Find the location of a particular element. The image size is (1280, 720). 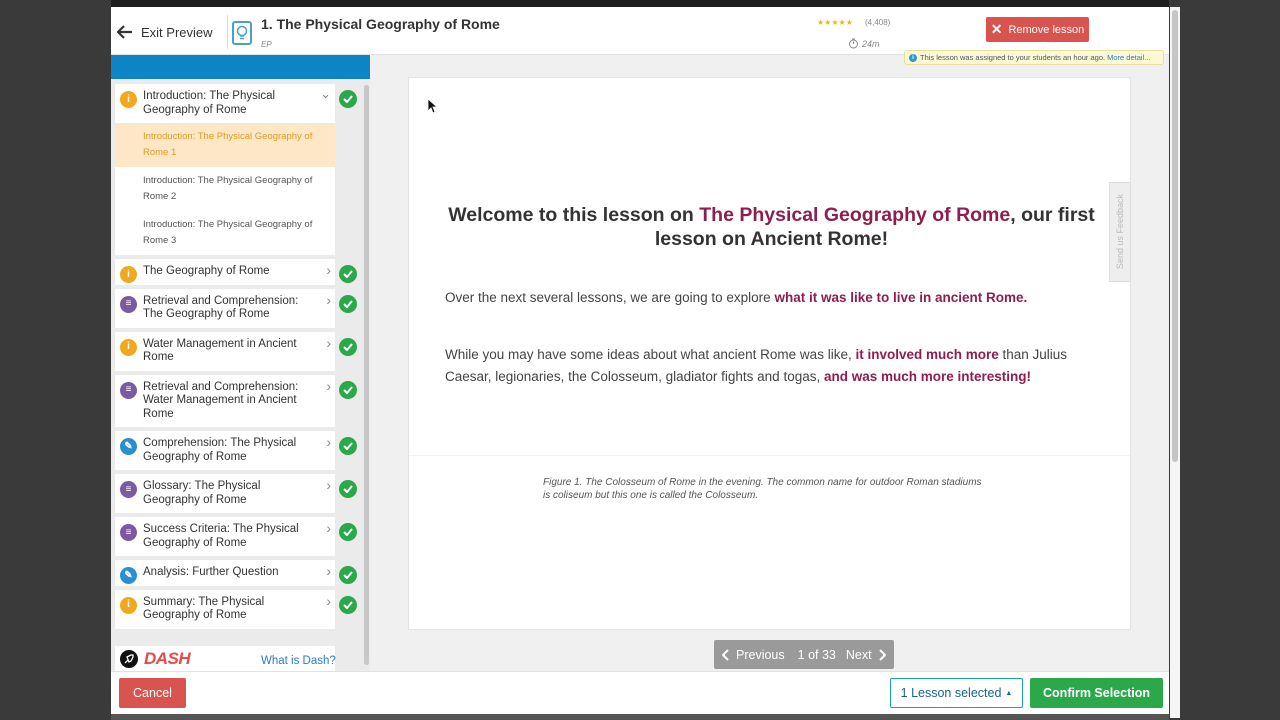

rating-stars-icon: ★★★★★ is located at coordinates (835, 22).